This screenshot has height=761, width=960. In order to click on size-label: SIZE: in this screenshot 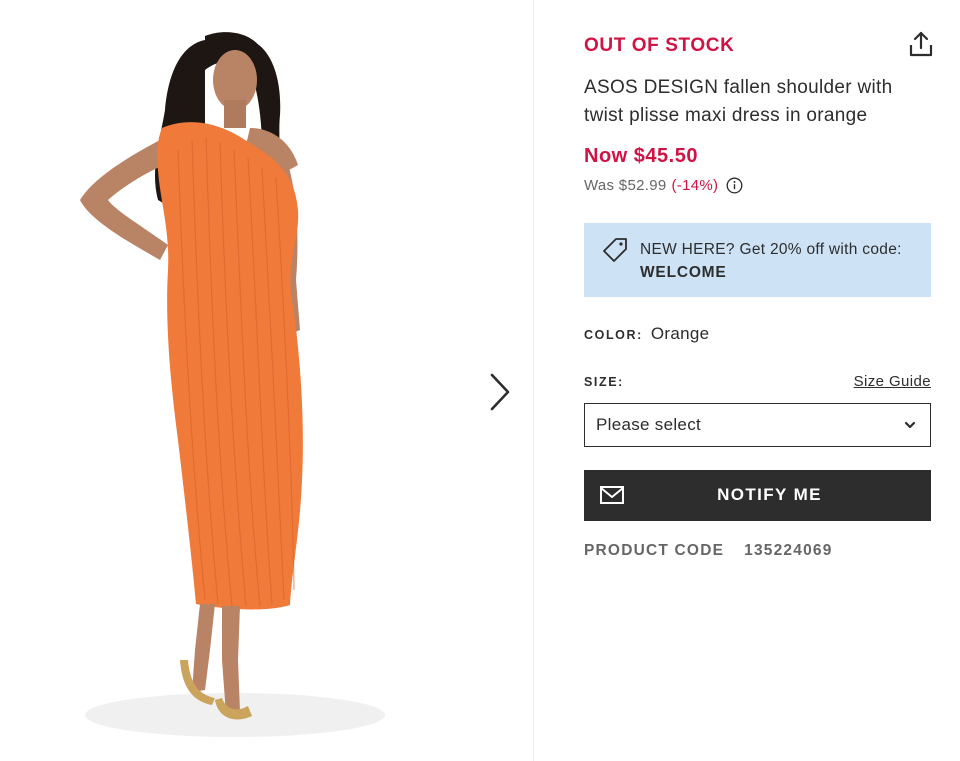, I will do `click(604, 382)`.